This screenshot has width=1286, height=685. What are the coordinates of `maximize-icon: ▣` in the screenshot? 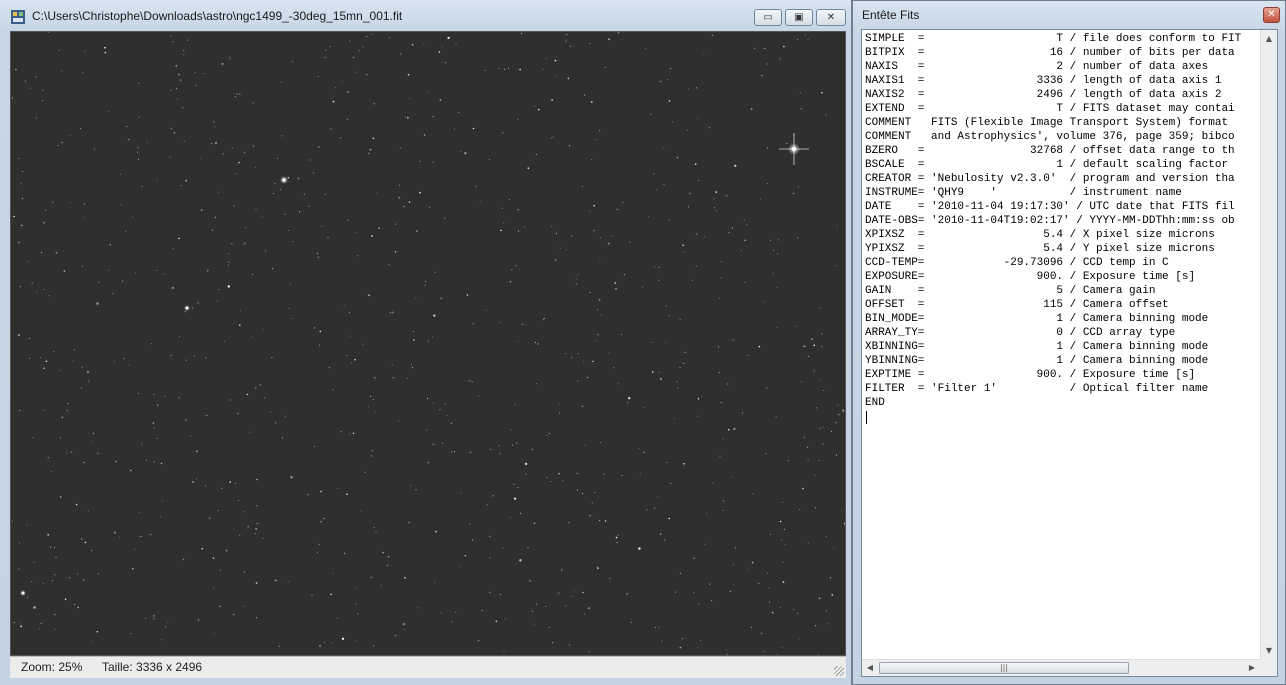 It's located at (799, 17).